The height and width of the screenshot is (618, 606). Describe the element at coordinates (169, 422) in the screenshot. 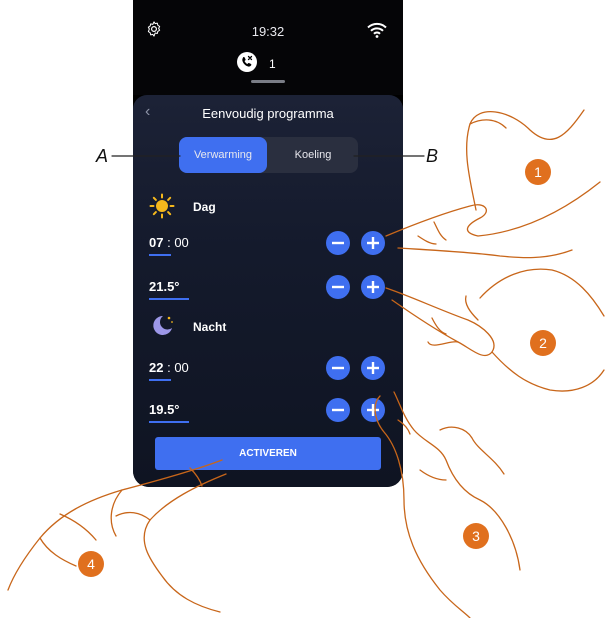

I see `night-temperature-underline` at that location.